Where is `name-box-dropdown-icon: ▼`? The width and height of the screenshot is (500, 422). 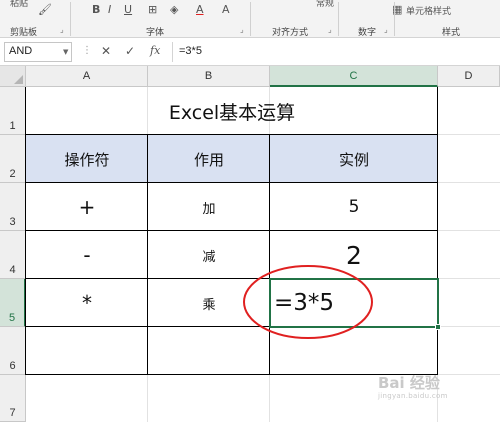 name-box-dropdown-icon: ▼ is located at coordinates (65, 52).